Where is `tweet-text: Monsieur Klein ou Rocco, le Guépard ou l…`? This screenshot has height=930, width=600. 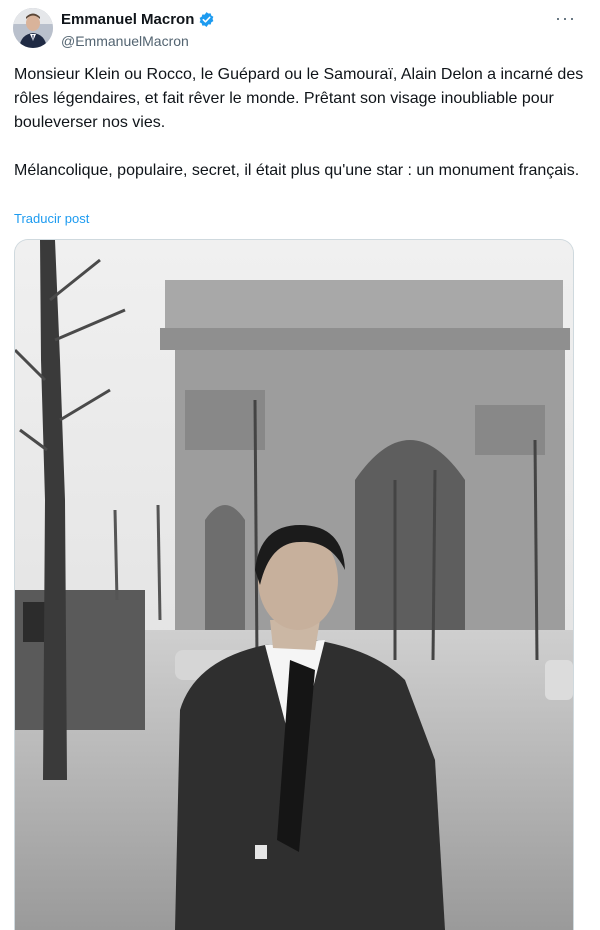 tweet-text: Monsieur Klein ou Rocco, le Guépard ou l… is located at coordinates (299, 122).